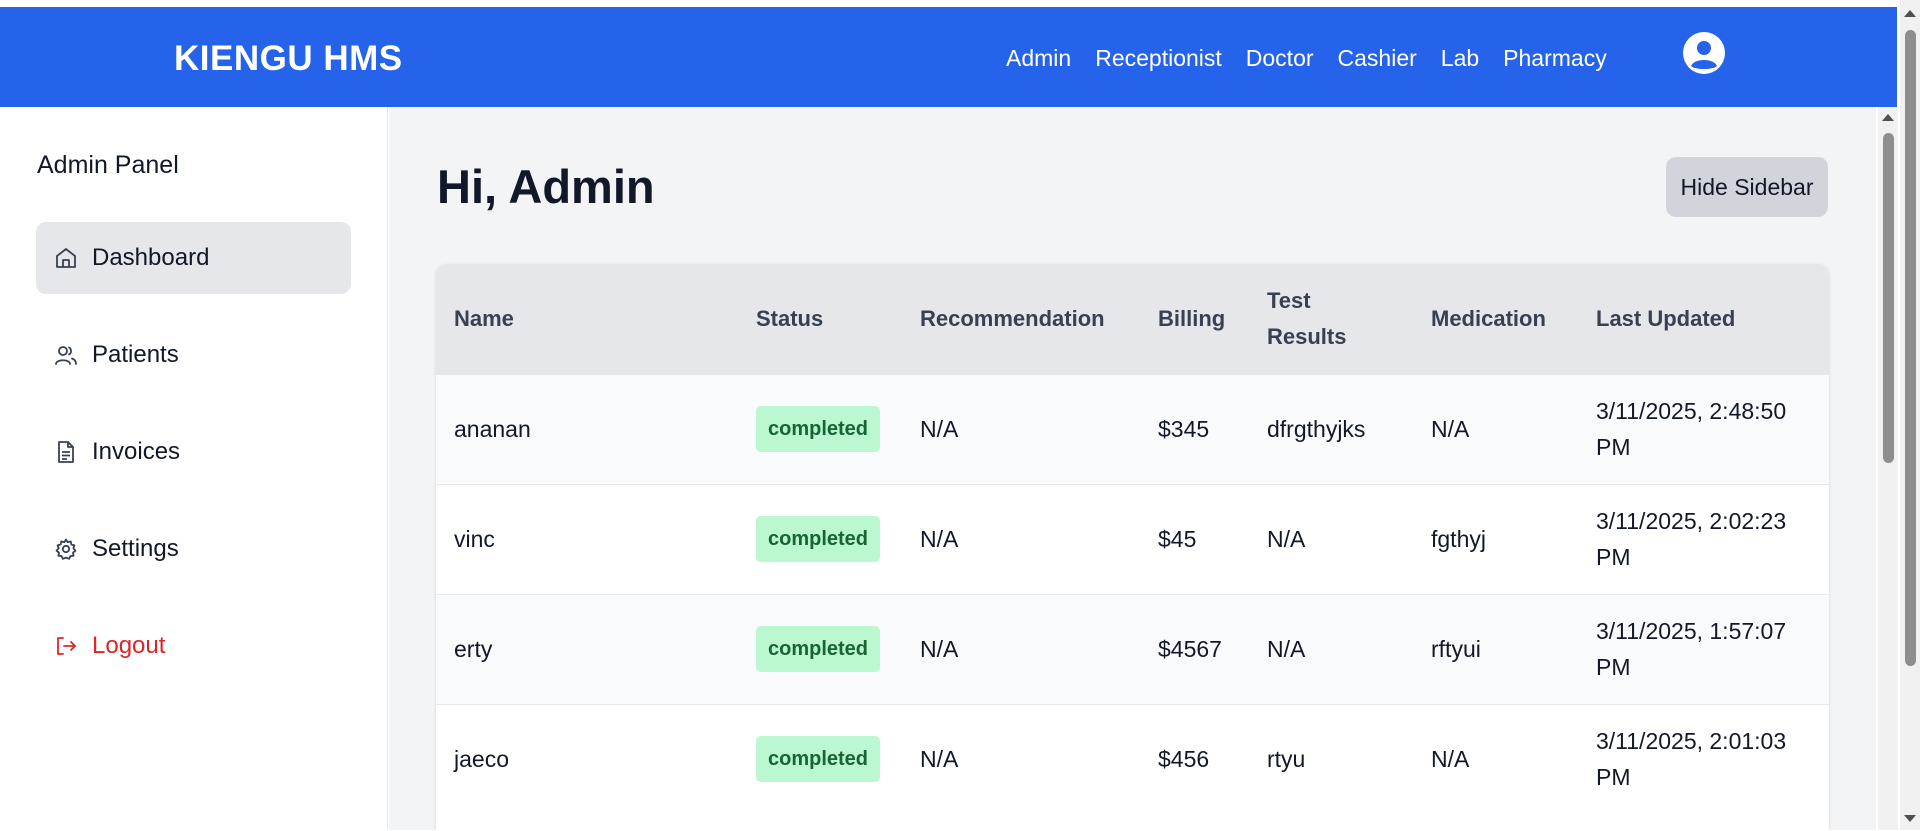 Image resolution: width=1920 pixels, height=831 pixels. I want to click on cell-billing: $4567, so click(1190, 649).